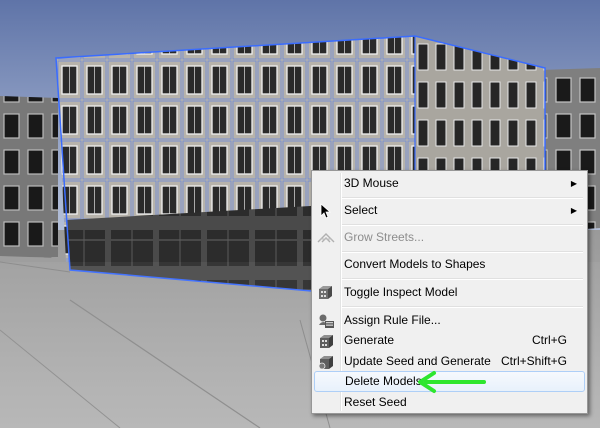 This screenshot has width=600, height=428. What do you see at coordinates (326, 210) in the screenshot?
I see `cursor-icon` at bounding box center [326, 210].